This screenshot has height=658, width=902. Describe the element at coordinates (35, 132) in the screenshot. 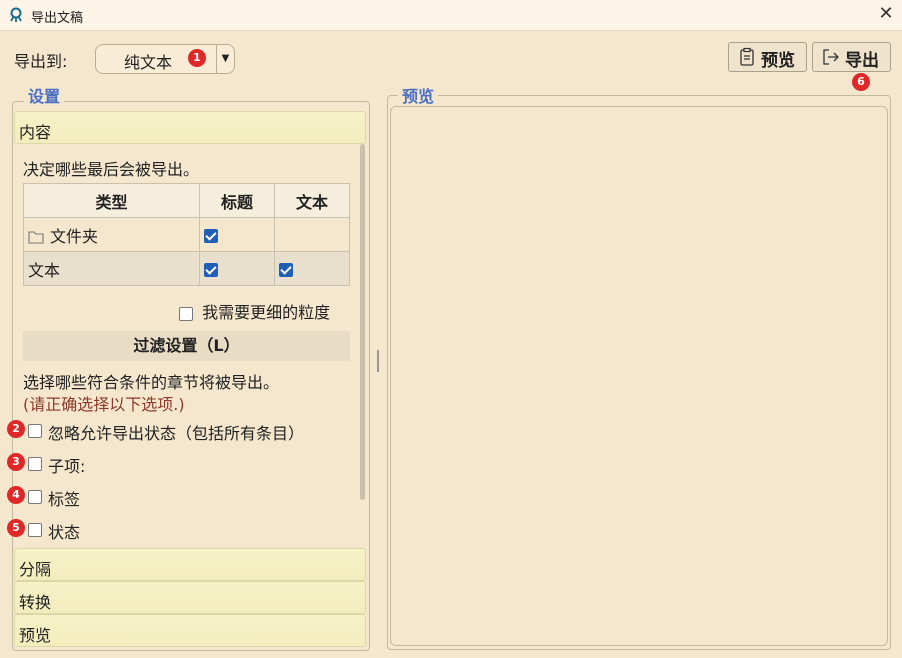

I see `section-content-label: 内容` at that location.